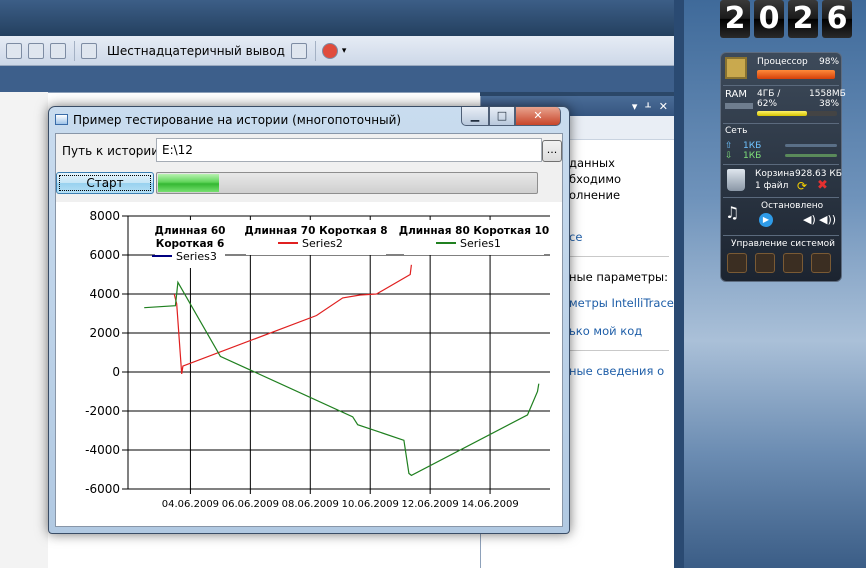  Describe the element at coordinates (102, 450) in the screenshot. I see `y-tick-label: -4000` at that location.